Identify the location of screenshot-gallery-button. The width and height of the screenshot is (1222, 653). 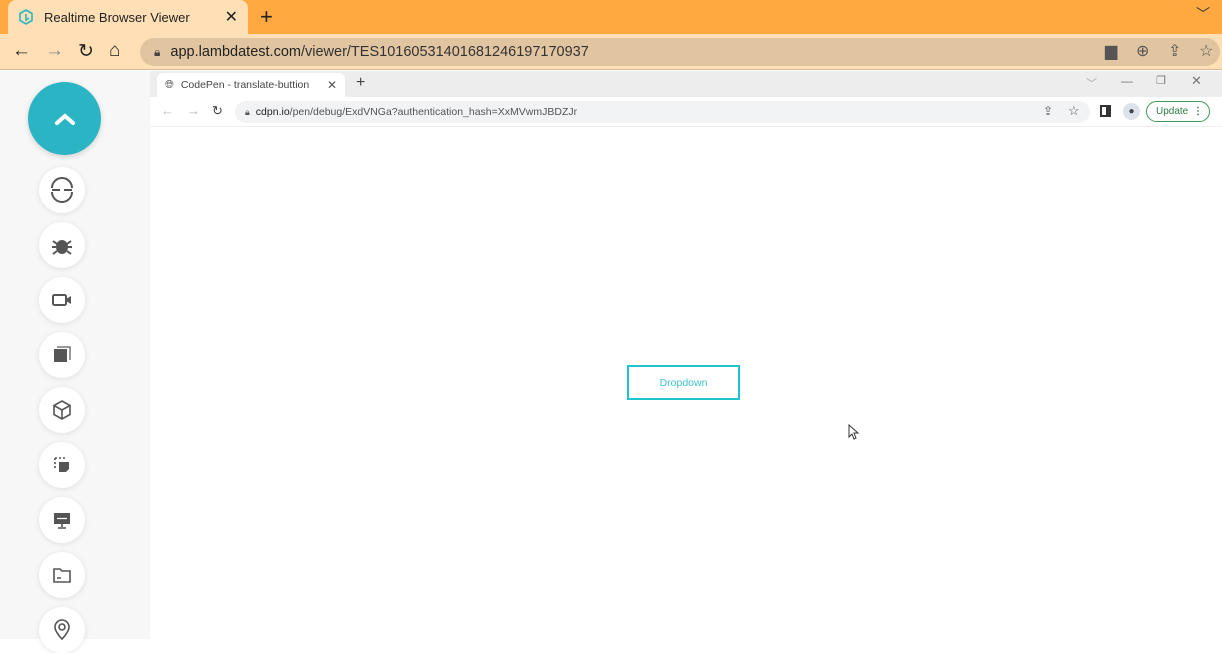
(62, 355).